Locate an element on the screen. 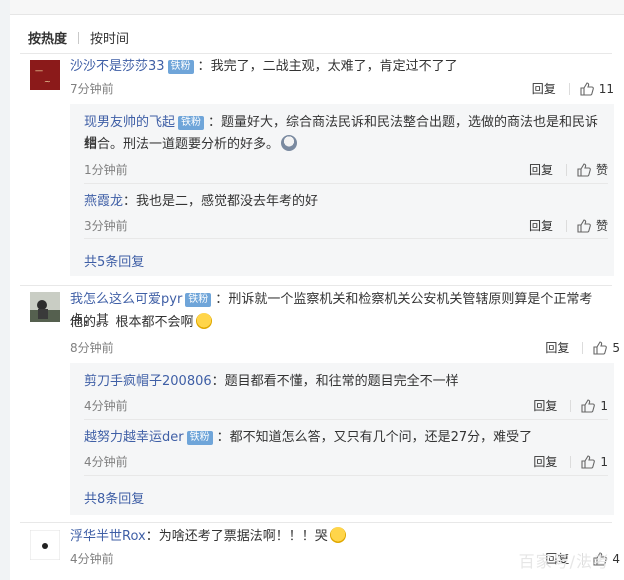 The height and width of the screenshot is (580, 624). panel-top-edge is located at coordinates (317, 7).